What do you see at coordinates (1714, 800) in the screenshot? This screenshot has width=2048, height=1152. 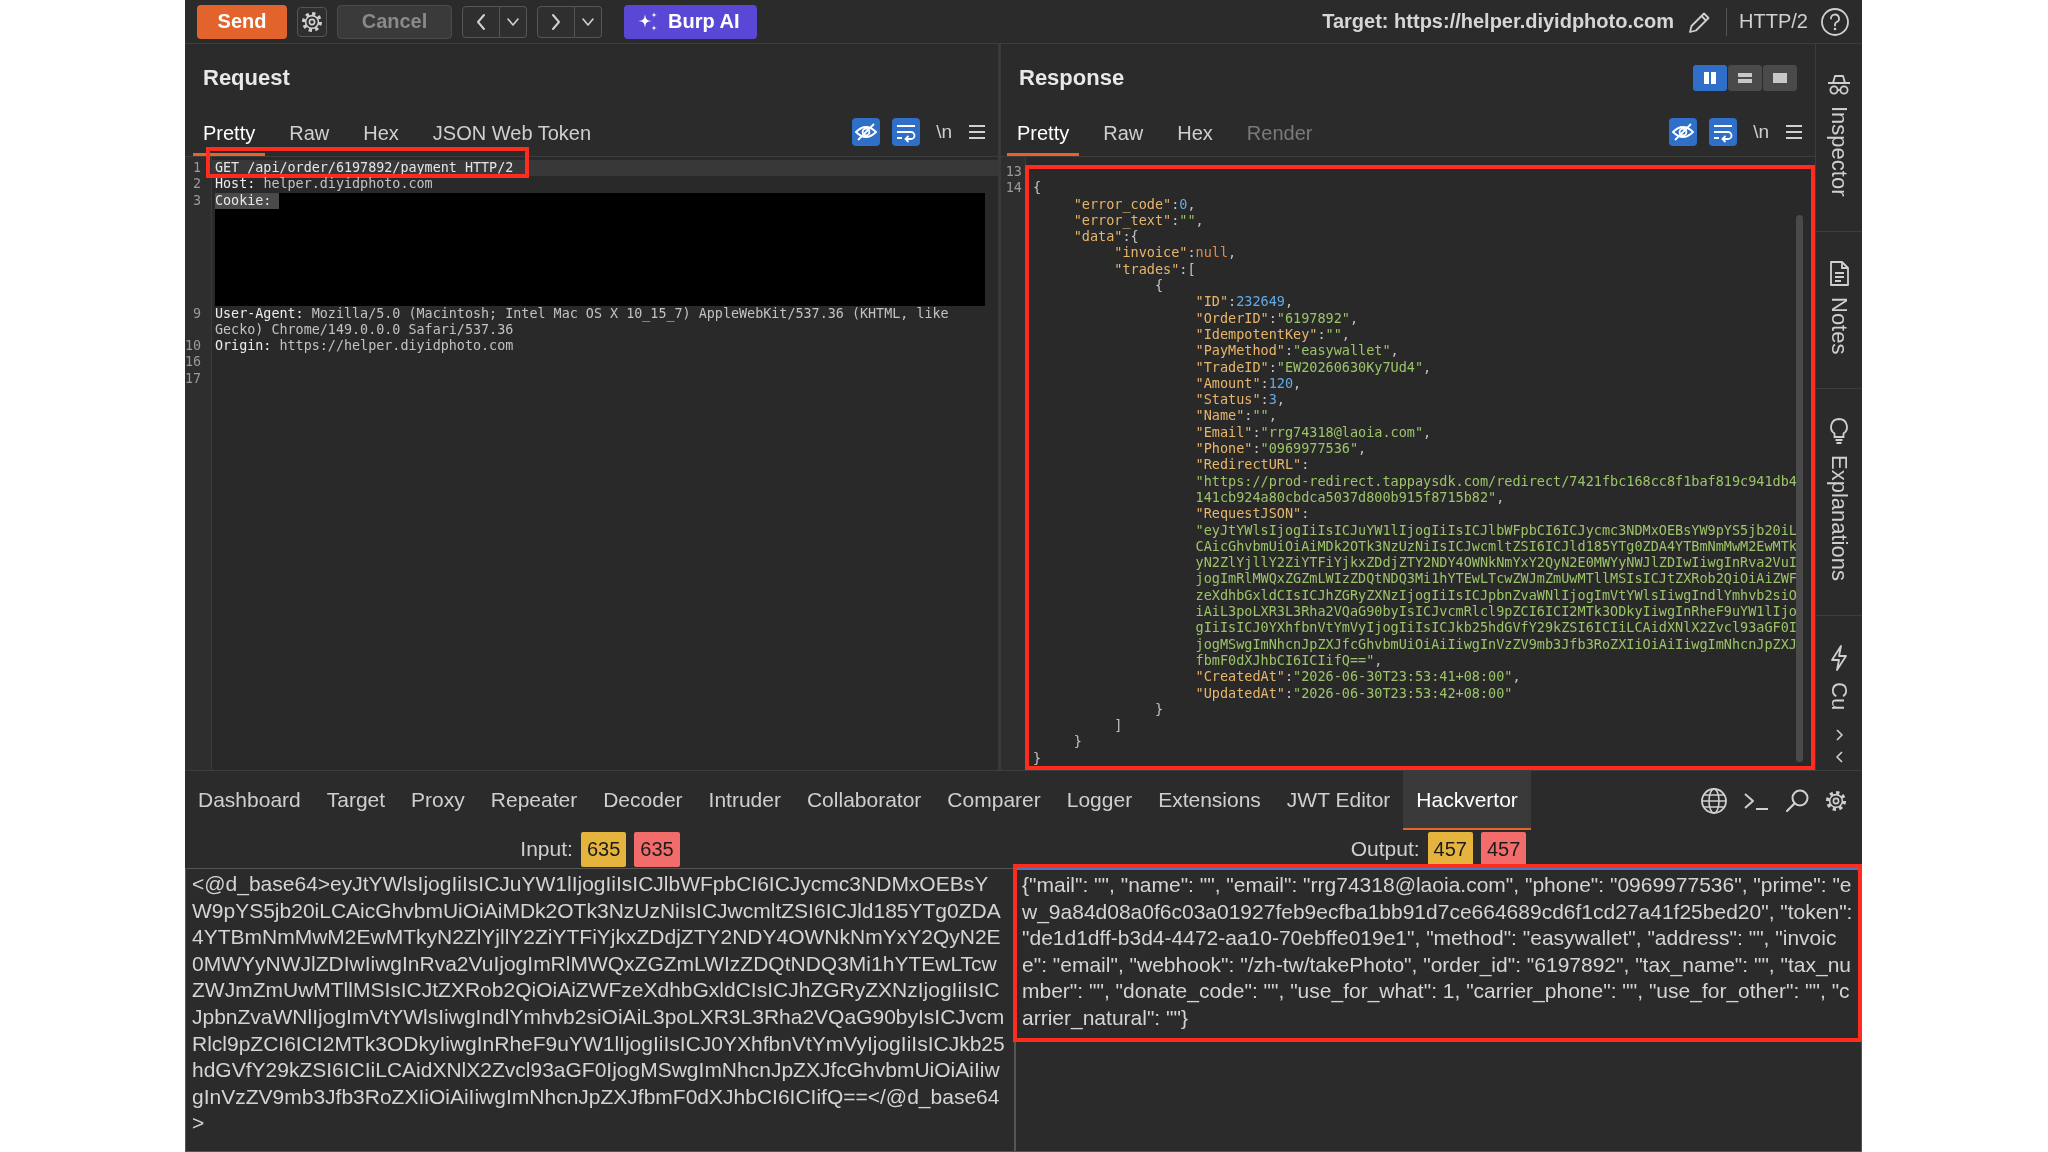 I see `globe-icon` at bounding box center [1714, 800].